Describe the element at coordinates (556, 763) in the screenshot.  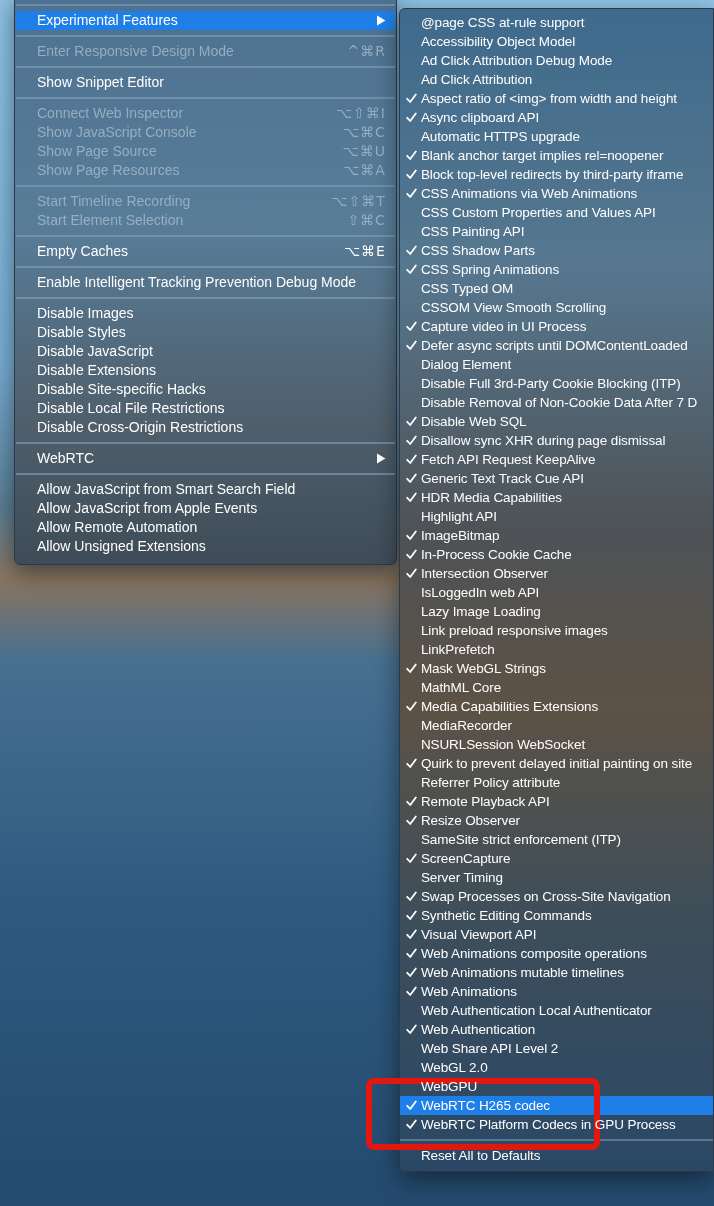
I see `feature-menu-item: Quirk to prevent delayed initial painting on site` at that location.